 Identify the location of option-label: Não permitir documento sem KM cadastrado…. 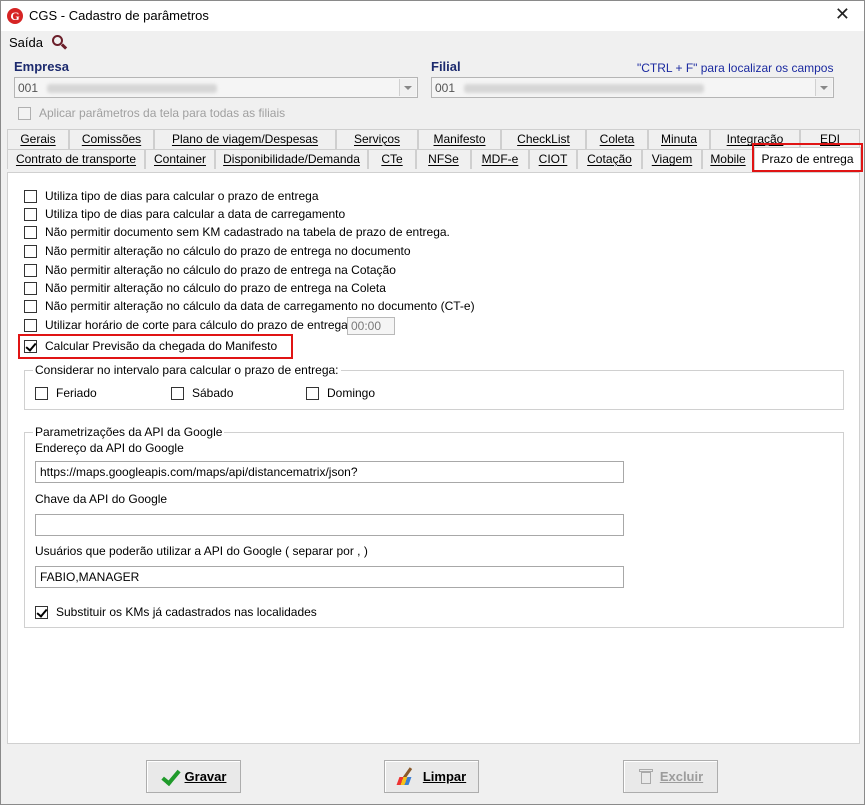
(247, 232).